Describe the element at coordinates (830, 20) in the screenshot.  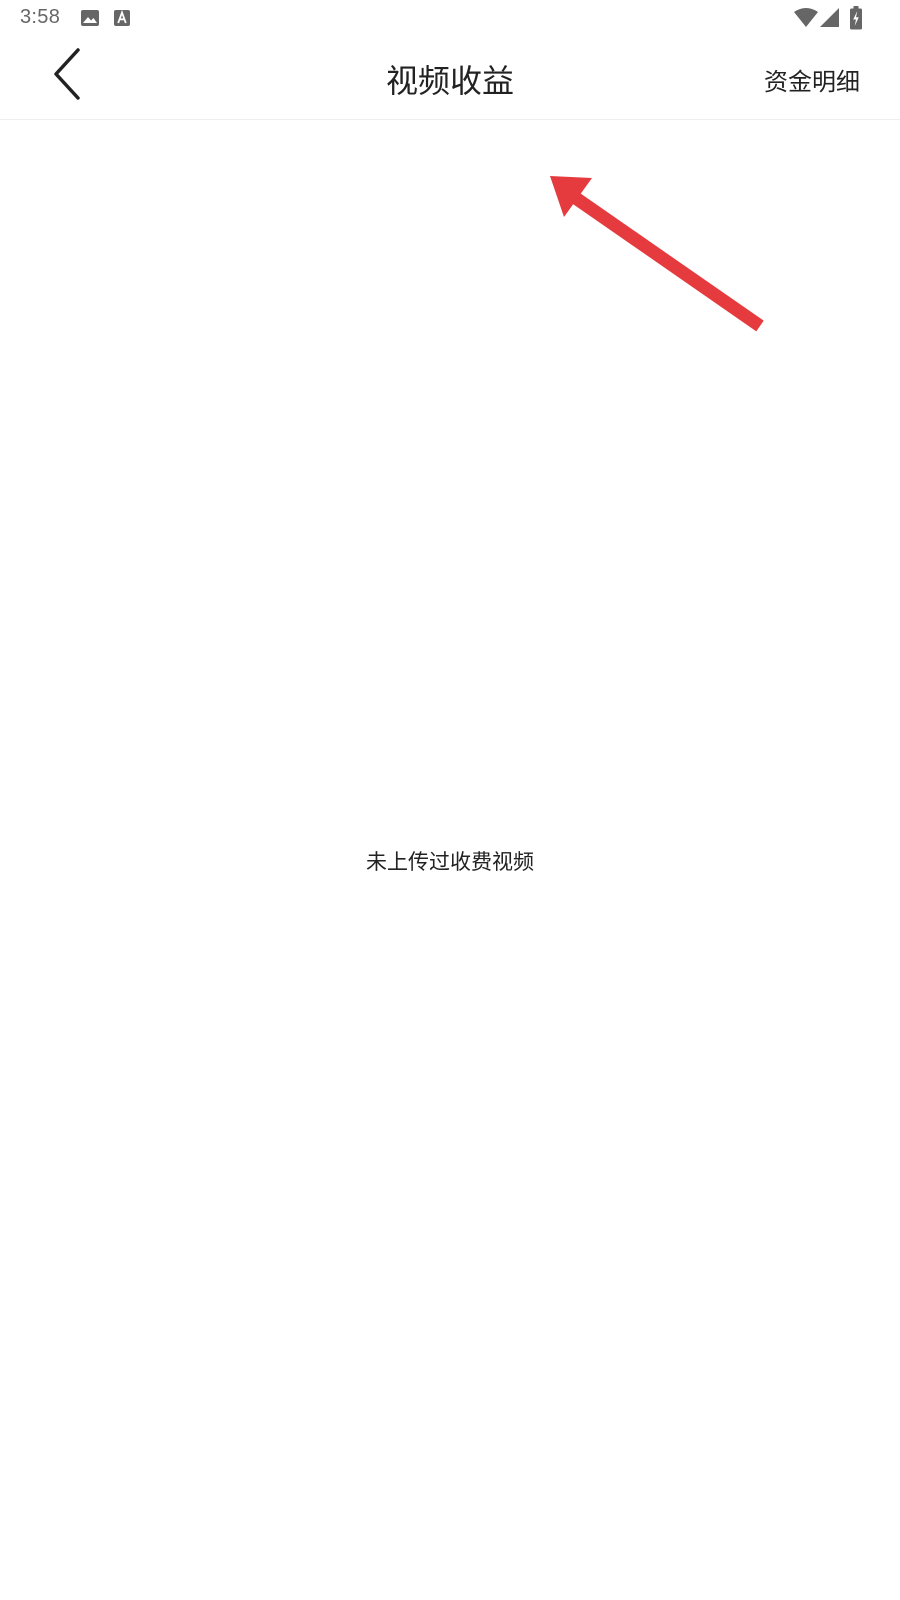
I see `cellular-signal-icon` at that location.